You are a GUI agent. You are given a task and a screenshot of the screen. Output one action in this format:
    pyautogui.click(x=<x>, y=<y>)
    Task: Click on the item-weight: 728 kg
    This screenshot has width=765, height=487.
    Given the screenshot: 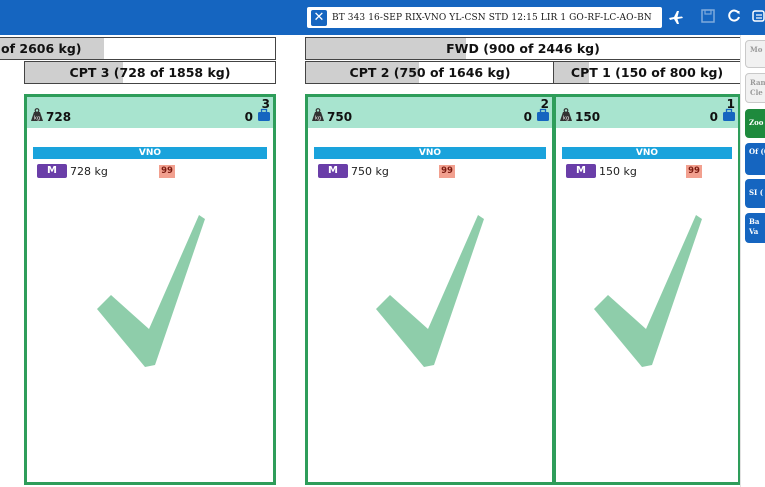 What is the action you would take?
    pyautogui.click(x=89, y=171)
    